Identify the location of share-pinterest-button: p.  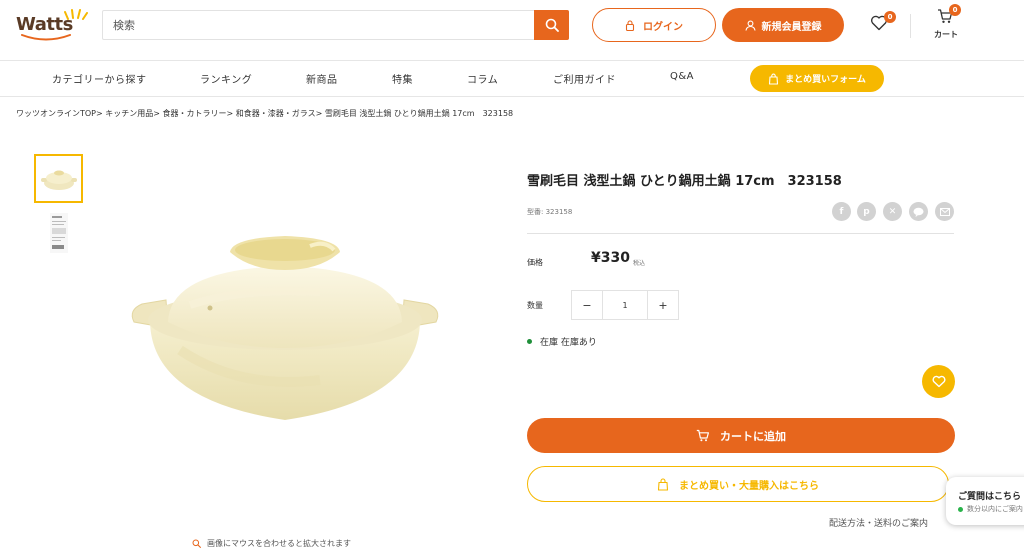
(866, 211).